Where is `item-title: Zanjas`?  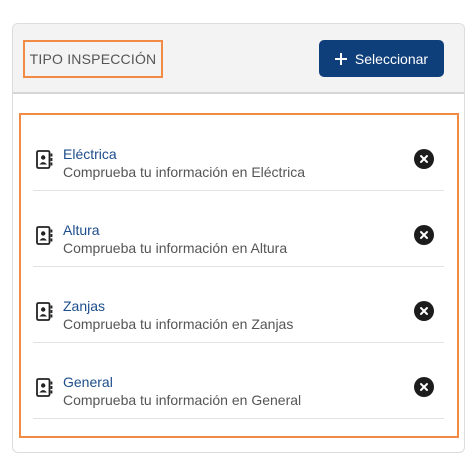
item-title: Zanjas is located at coordinates (84, 306).